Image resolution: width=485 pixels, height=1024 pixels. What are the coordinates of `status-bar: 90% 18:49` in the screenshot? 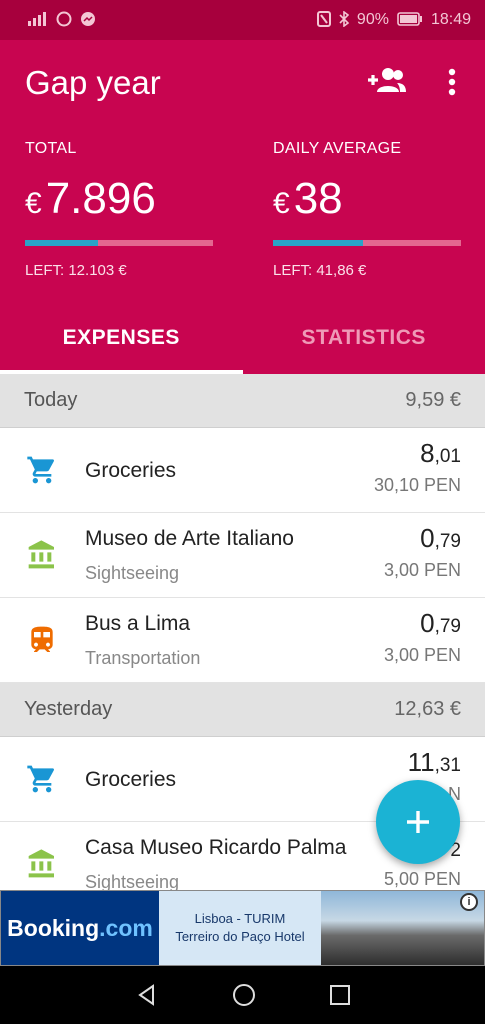 It's located at (242, 20).